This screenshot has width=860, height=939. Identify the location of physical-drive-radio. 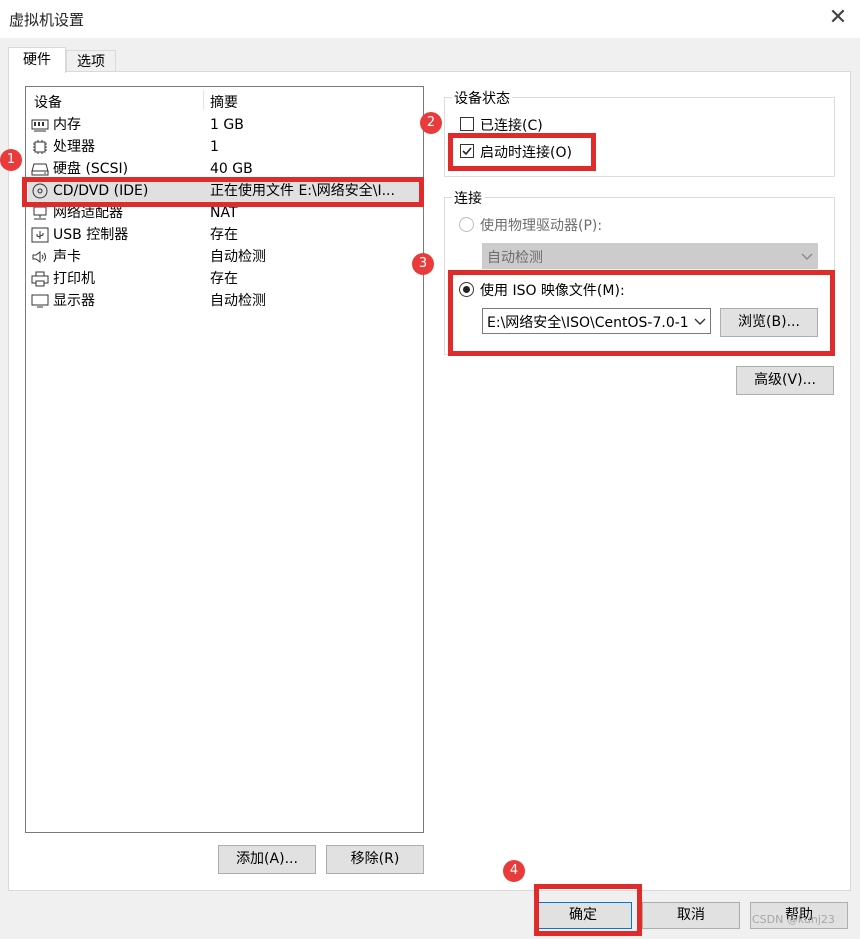
(466, 224).